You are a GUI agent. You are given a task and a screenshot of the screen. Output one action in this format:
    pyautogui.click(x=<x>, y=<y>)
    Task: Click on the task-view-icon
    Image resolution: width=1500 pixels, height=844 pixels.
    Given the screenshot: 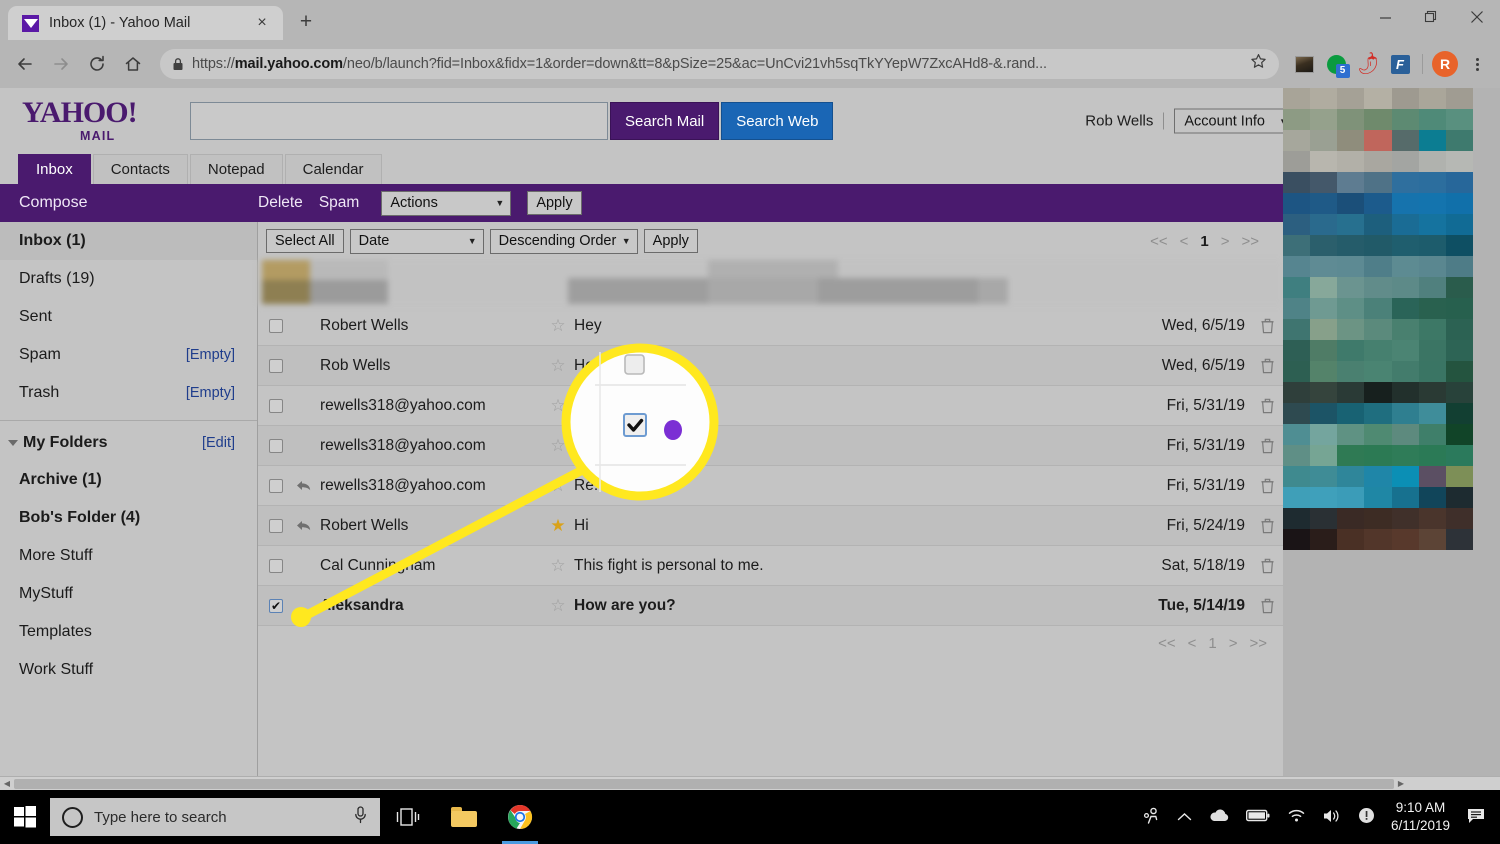 What is the action you would take?
    pyautogui.click(x=408, y=817)
    